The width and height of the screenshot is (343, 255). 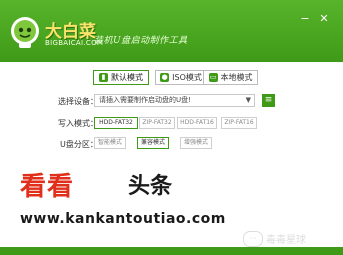 I want to click on watermark-url: www.kankantoutiao.com, so click(x=123, y=219).